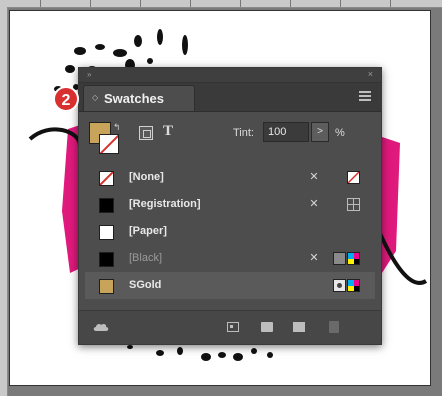 The width and height of the screenshot is (442, 396). I want to click on panel-tab-row: ◇ Swatches, so click(230, 97).